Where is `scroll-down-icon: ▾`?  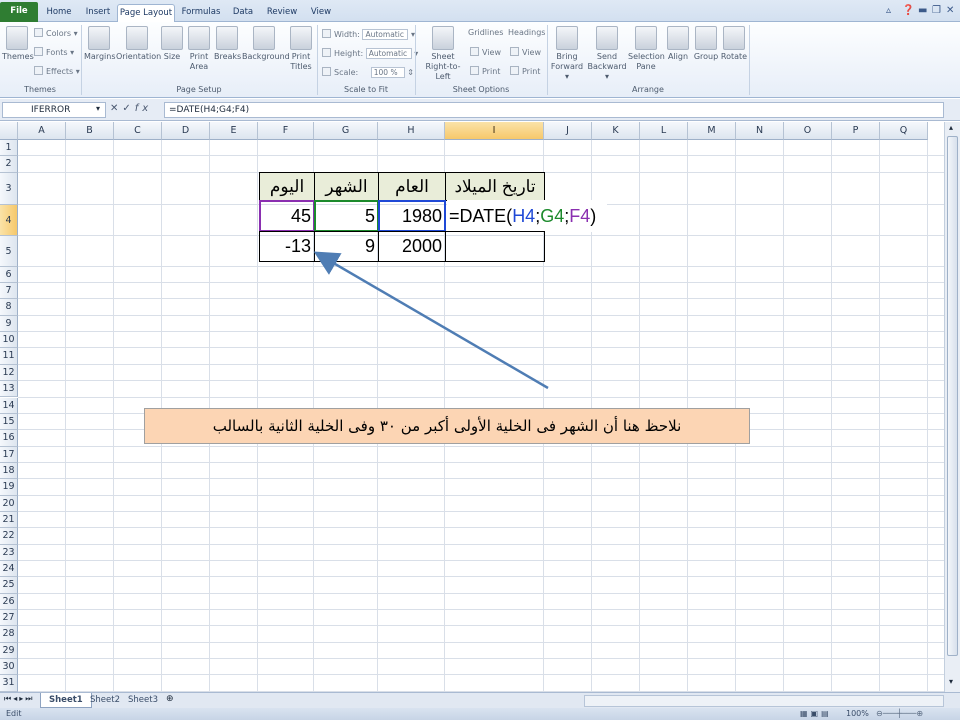 scroll-down-icon: ▾ is located at coordinates (951, 681).